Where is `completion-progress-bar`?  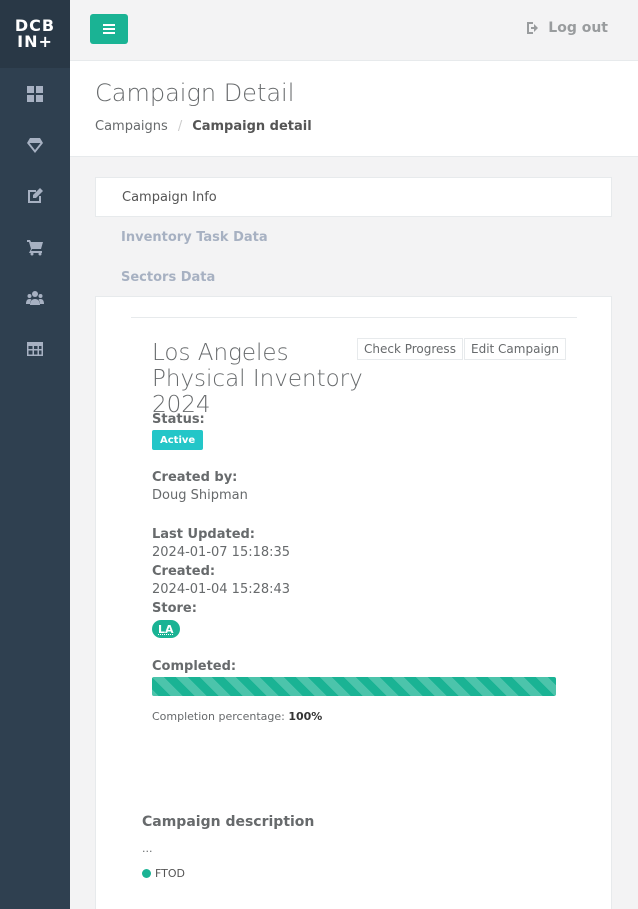
completion-progress-bar is located at coordinates (354, 686).